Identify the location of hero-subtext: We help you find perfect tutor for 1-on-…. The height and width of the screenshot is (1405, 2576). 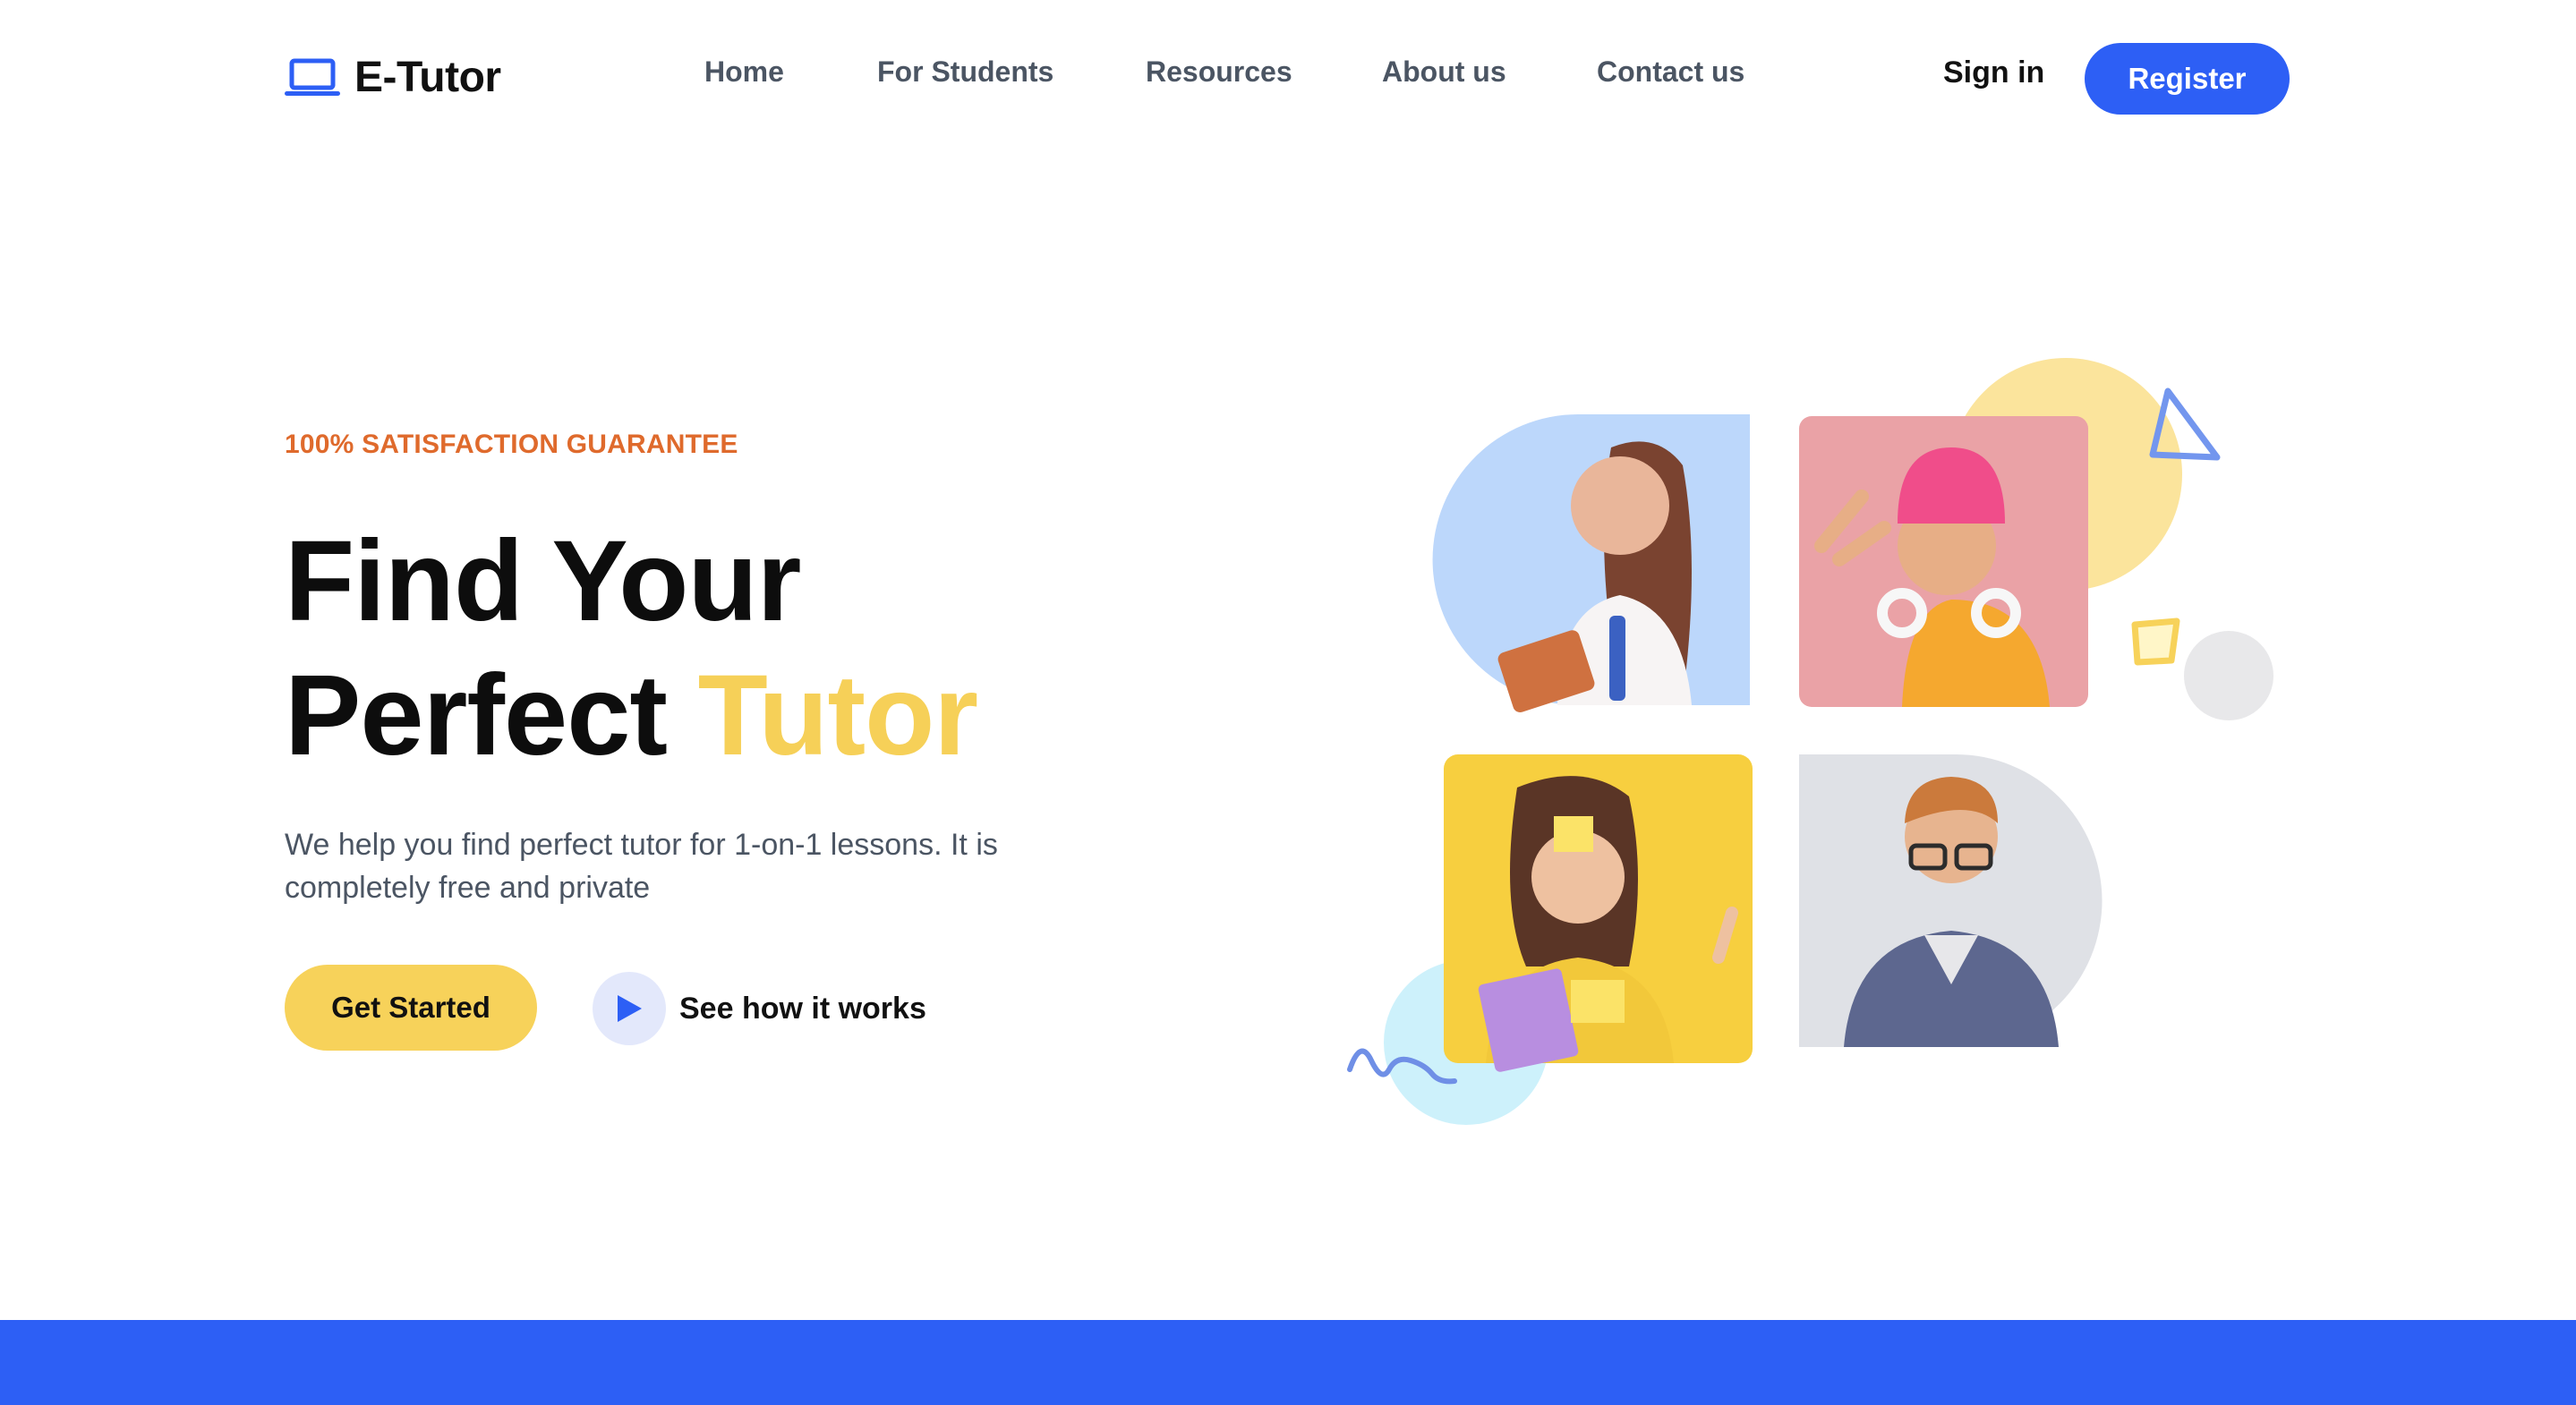
(641, 866).